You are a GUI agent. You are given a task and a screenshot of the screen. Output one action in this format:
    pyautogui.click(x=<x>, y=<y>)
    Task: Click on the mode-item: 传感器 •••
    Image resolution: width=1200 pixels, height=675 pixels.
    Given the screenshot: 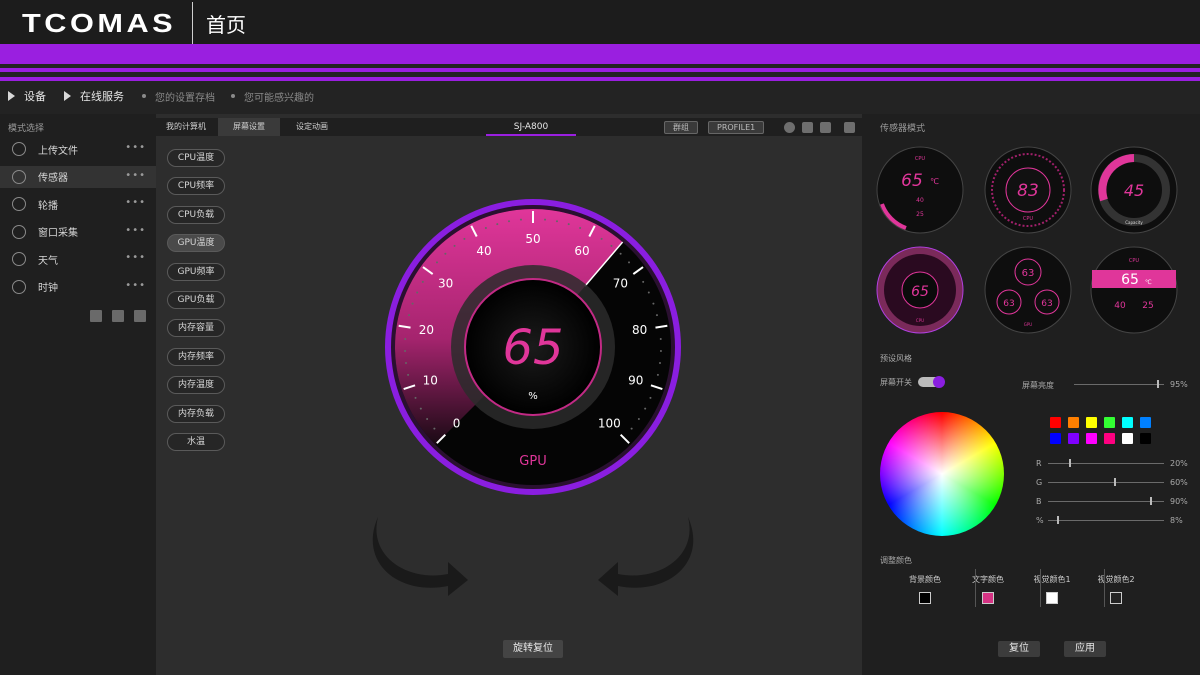 What is the action you would take?
    pyautogui.click(x=78, y=176)
    